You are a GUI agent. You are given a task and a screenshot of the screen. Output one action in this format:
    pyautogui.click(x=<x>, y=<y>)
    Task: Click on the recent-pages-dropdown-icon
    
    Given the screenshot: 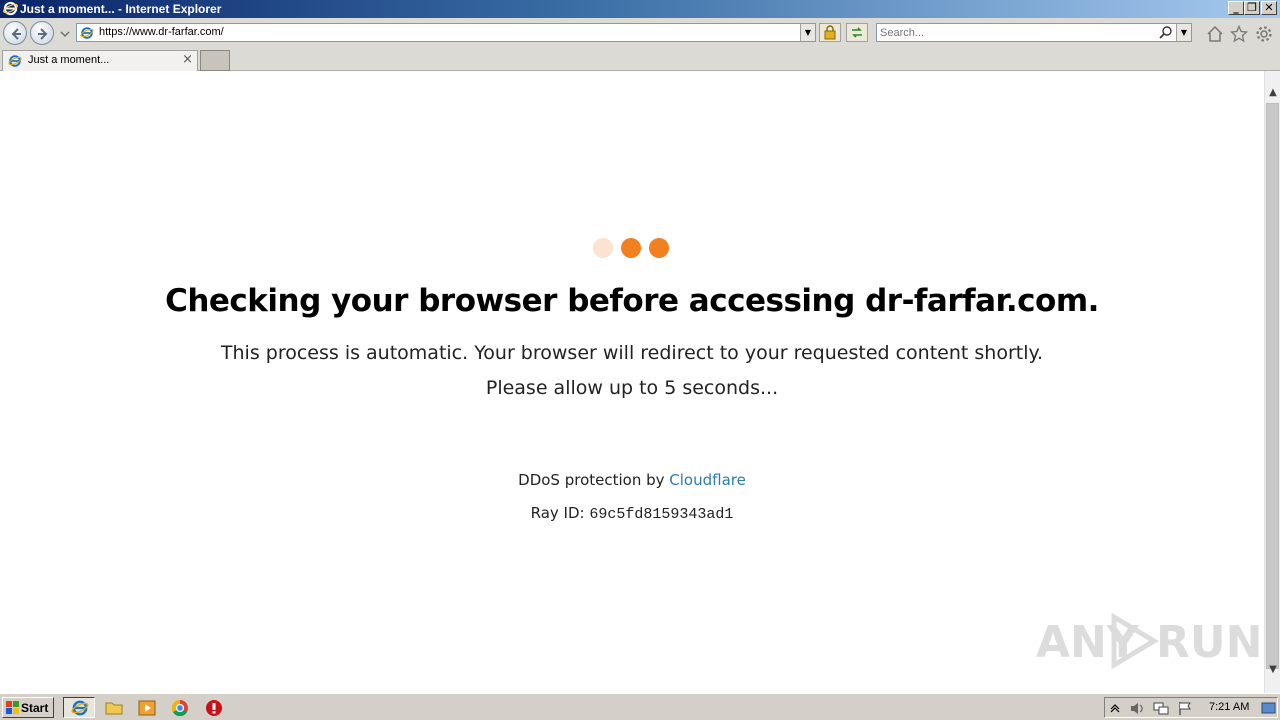 What is the action you would take?
    pyautogui.click(x=65, y=34)
    